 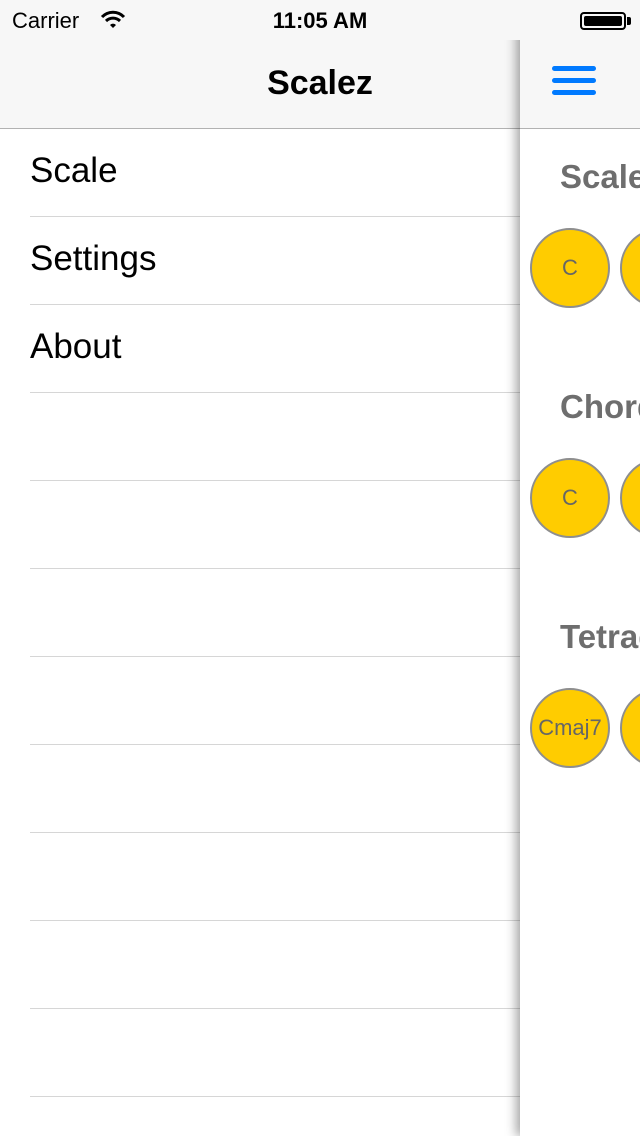 I want to click on menu-item-scale: Scale, so click(x=275, y=173).